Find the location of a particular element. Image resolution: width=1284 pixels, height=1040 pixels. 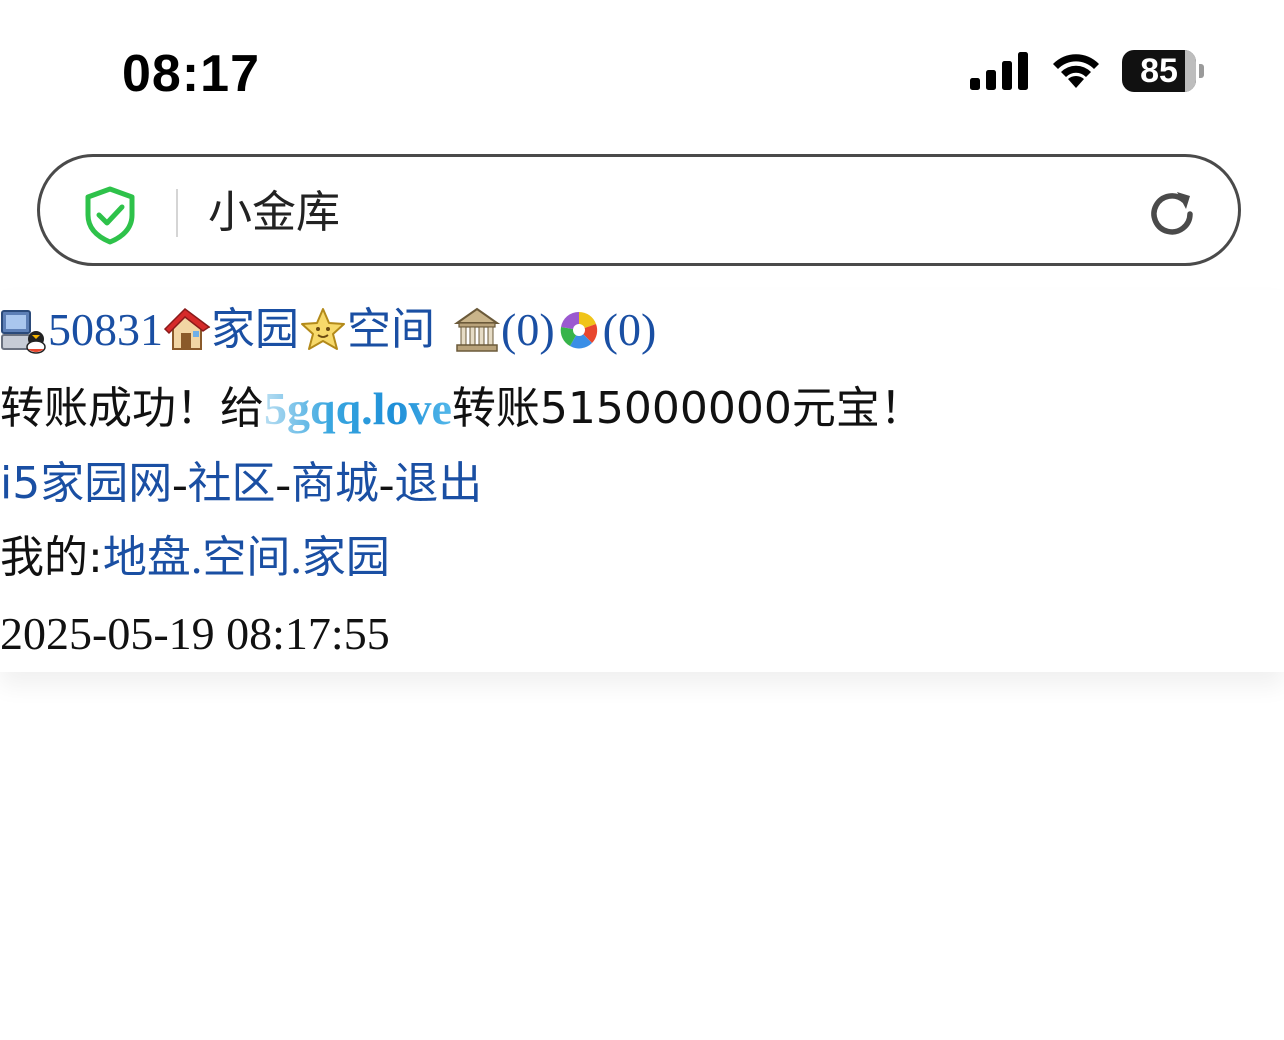

house-icon is located at coordinates (187, 330).